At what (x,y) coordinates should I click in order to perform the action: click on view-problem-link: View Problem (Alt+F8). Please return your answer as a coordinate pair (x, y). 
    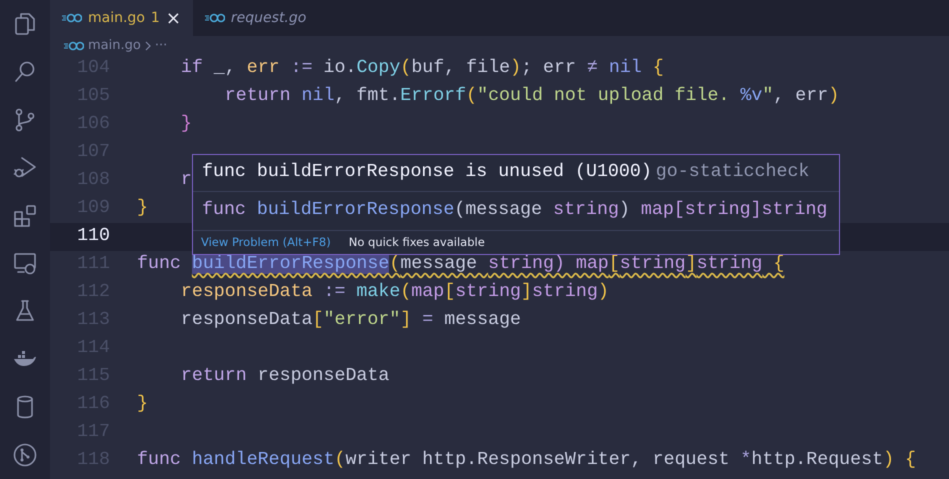
    Looking at the image, I should click on (266, 243).